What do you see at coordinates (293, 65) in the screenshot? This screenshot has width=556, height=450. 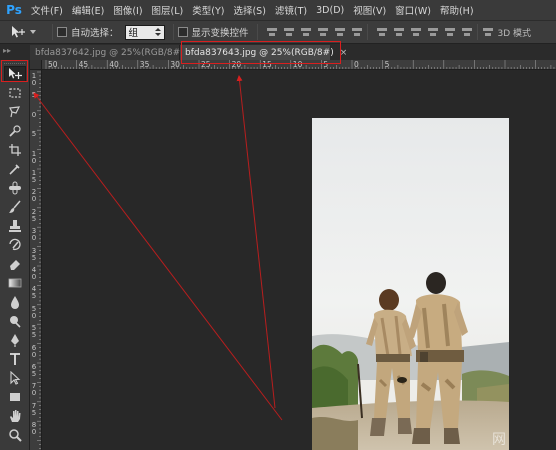 I see `horizontal-ruler: 50 45 40 35 30 25 20 15 10 5 0 5` at bounding box center [293, 65].